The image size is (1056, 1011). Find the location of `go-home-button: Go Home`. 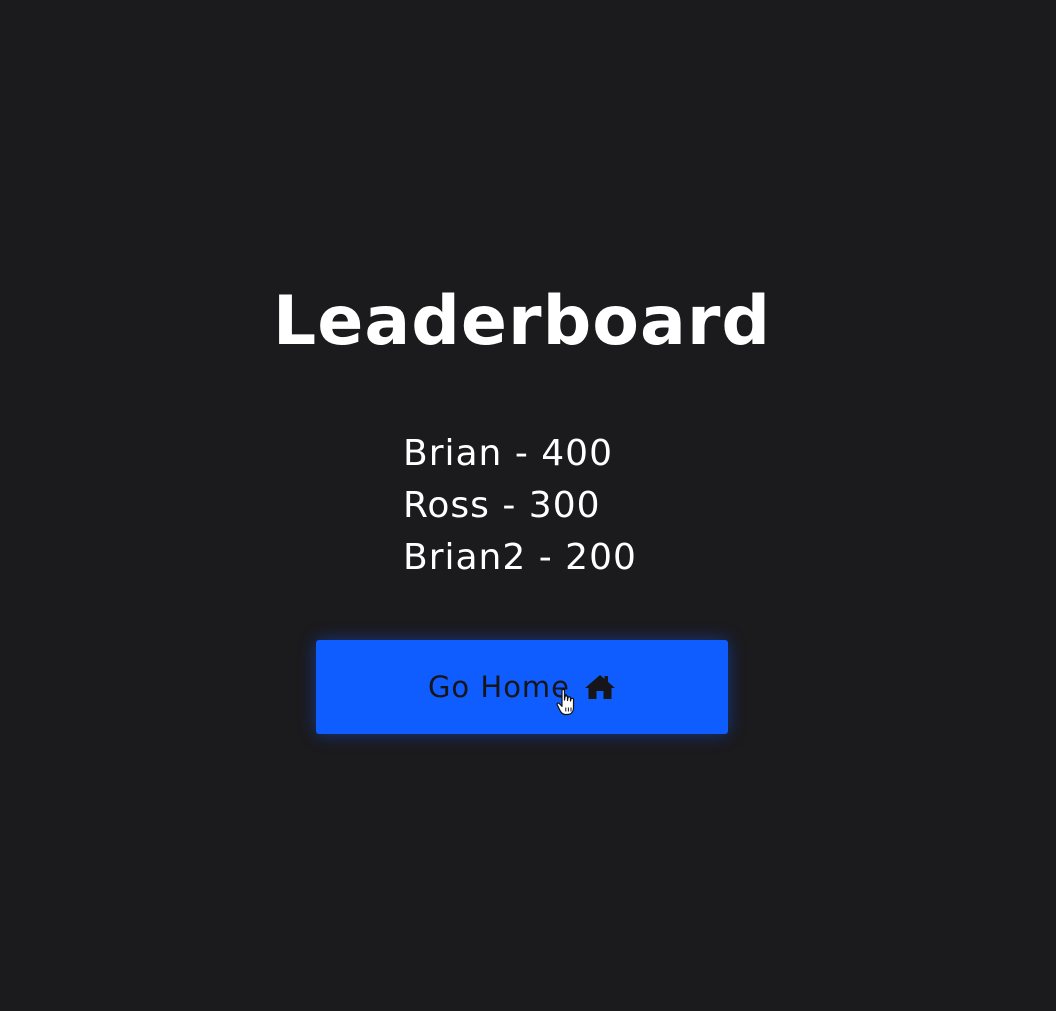

go-home-button: Go Home is located at coordinates (522, 687).